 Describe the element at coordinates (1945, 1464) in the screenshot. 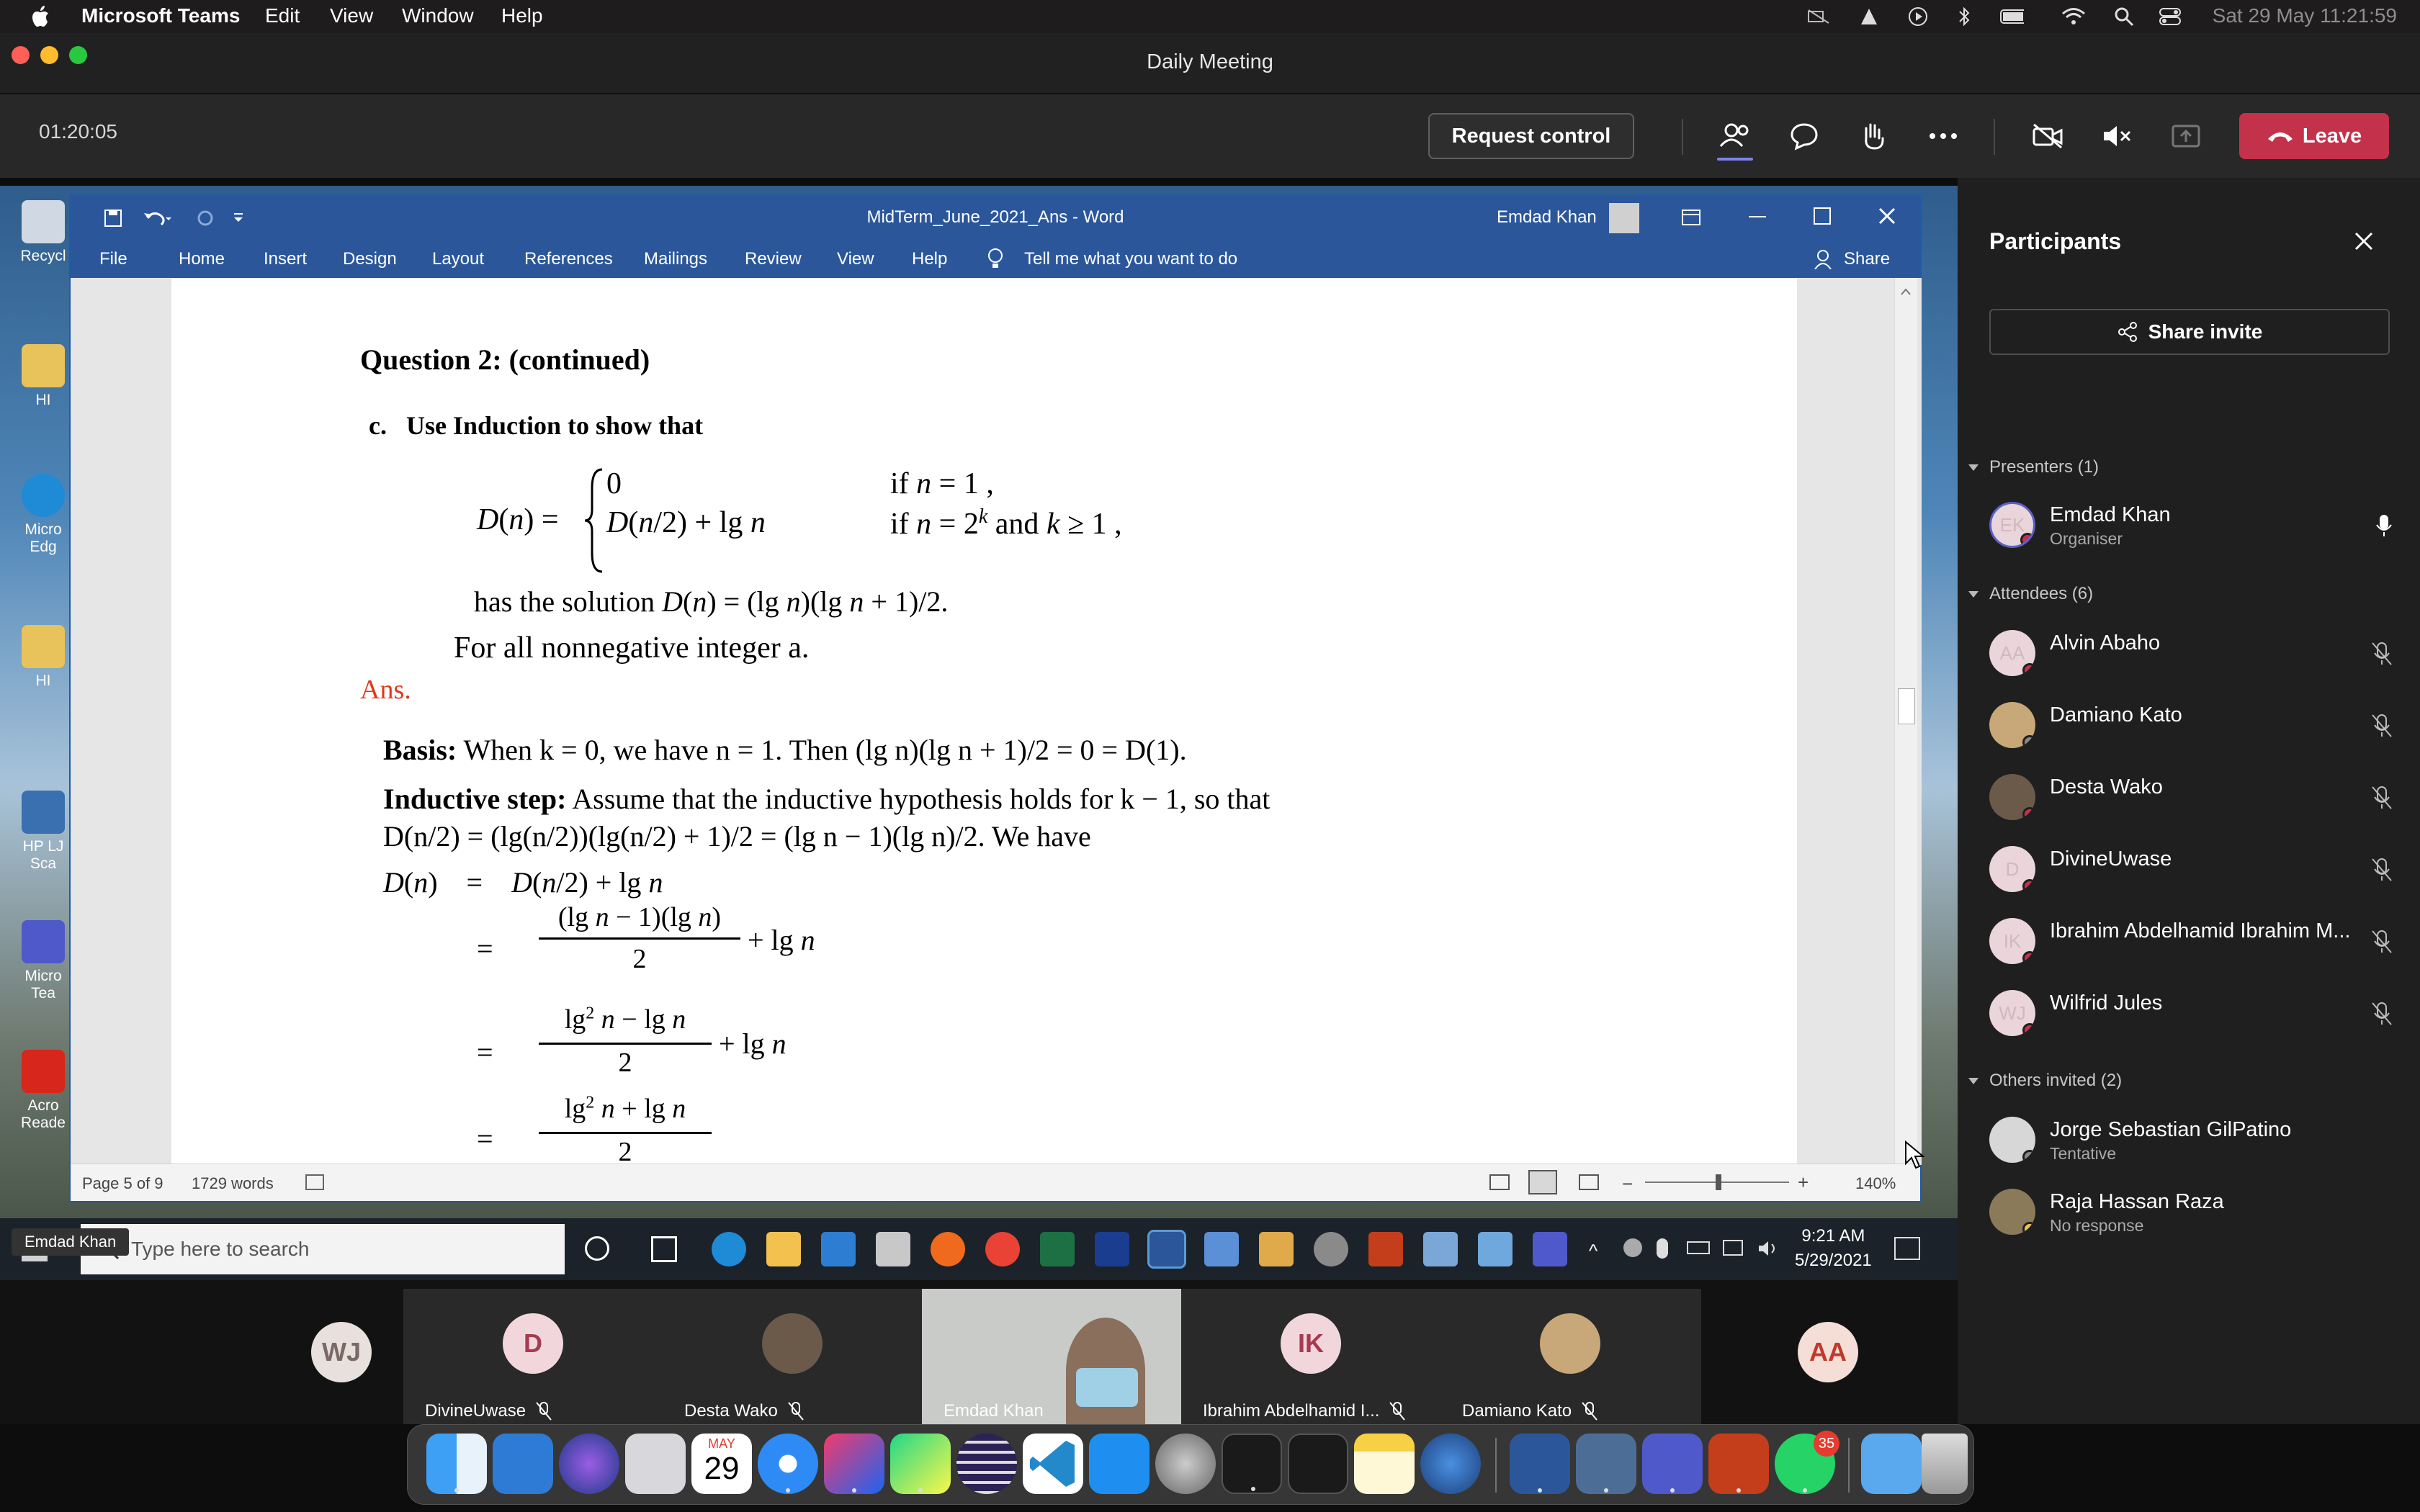

I see `trash-icon` at that location.